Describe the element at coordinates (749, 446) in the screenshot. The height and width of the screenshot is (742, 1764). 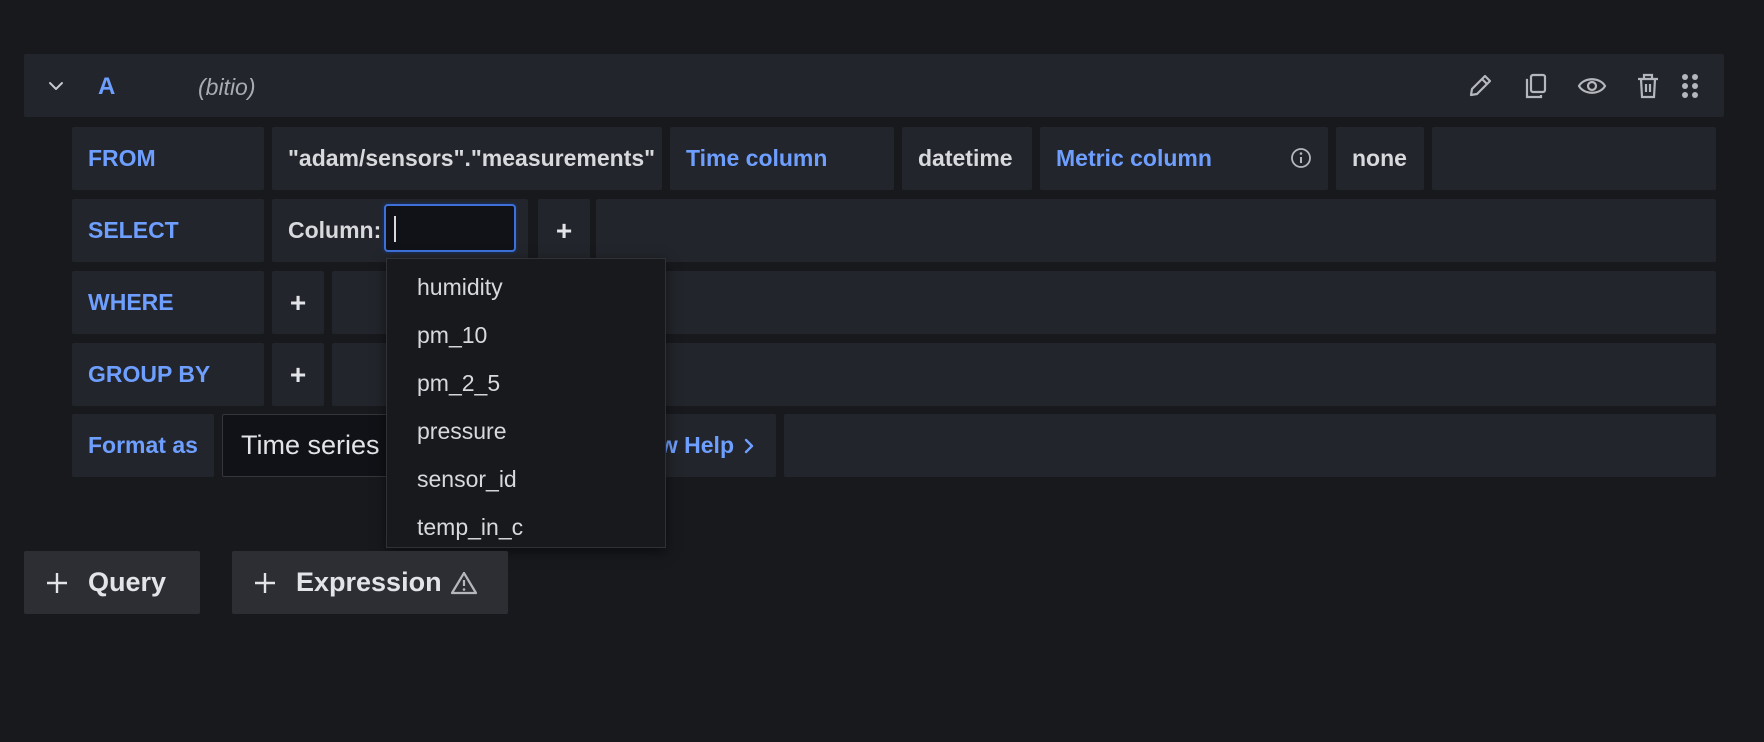
I see `chevron-right-icon` at that location.